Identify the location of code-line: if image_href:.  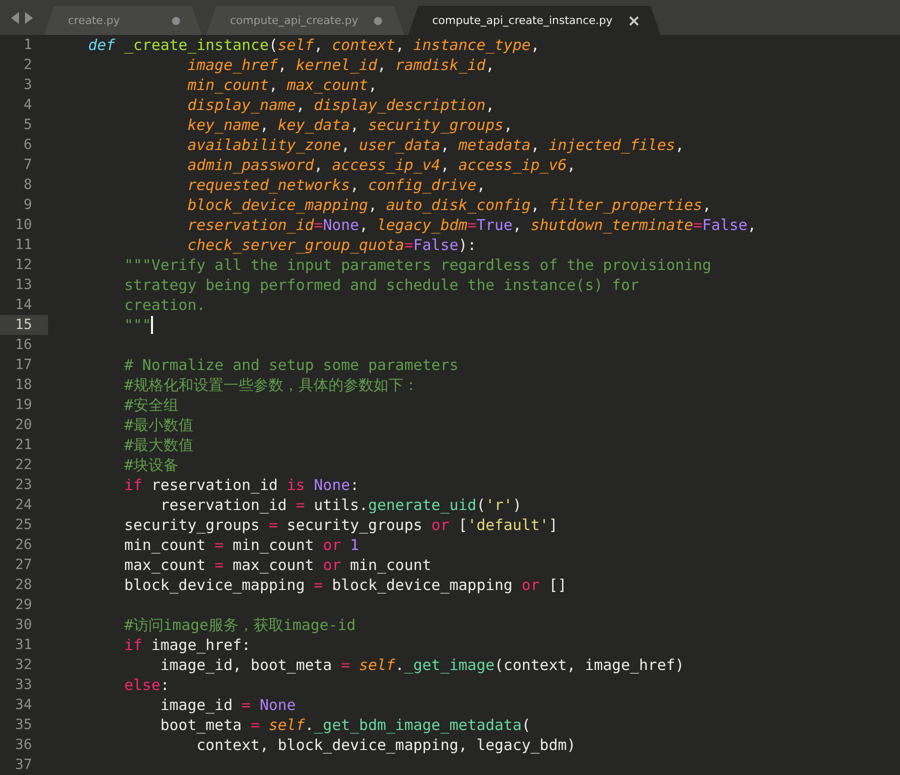
(187, 645).